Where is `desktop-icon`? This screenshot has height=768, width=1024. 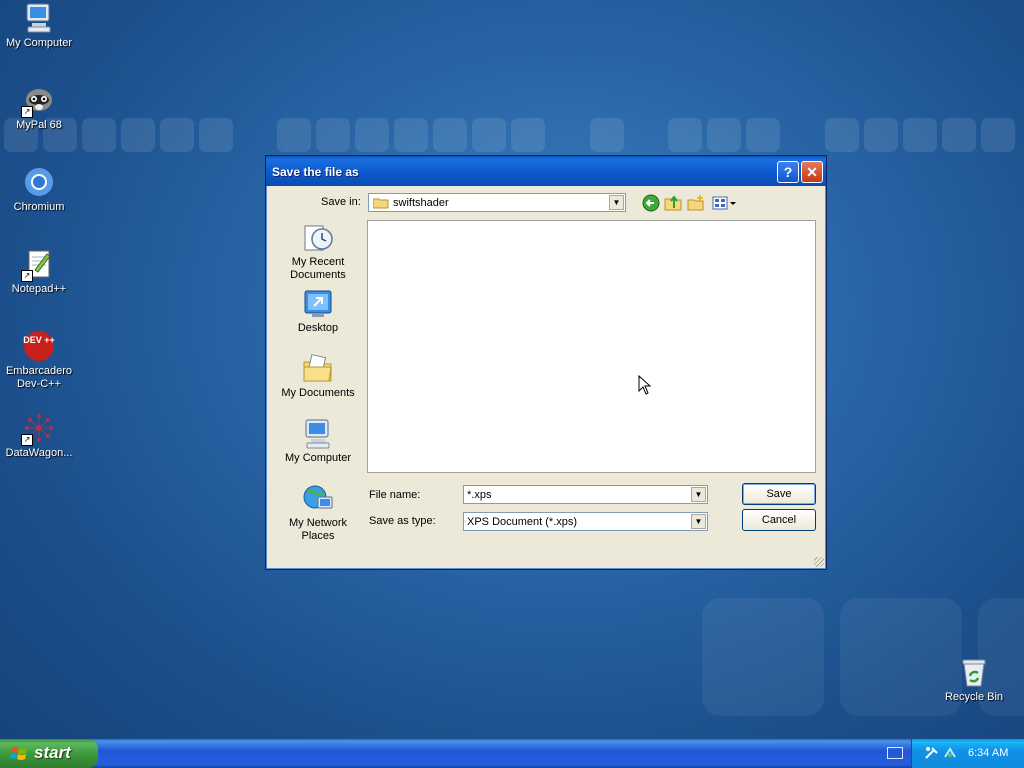 desktop-icon is located at coordinates (318, 304).